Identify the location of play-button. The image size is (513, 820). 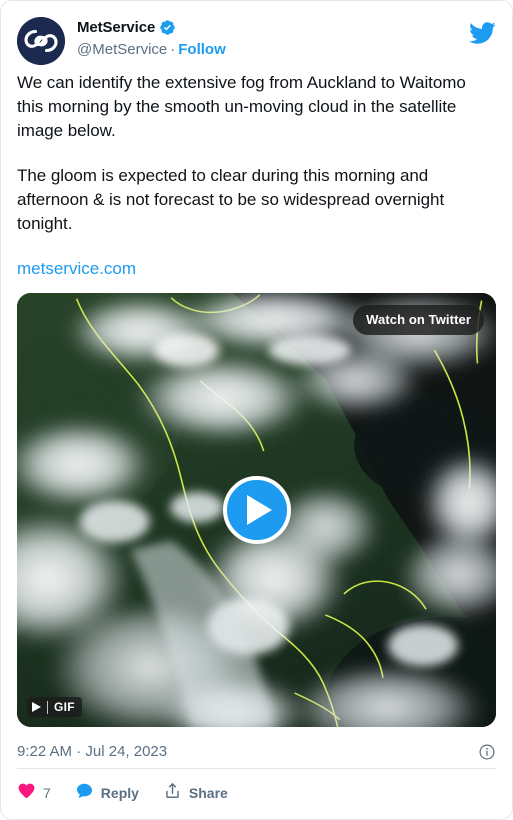
(256, 510).